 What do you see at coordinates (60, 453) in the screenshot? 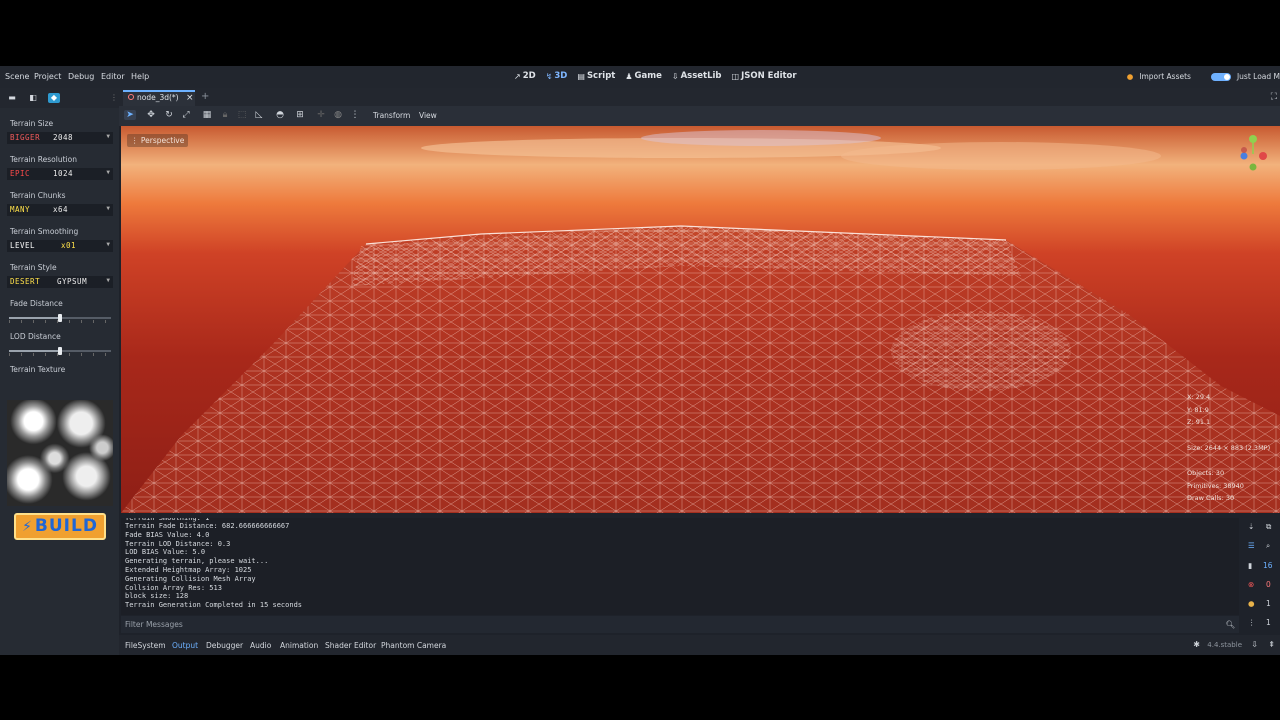
I see `terrain-texture-preview` at bounding box center [60, 453].